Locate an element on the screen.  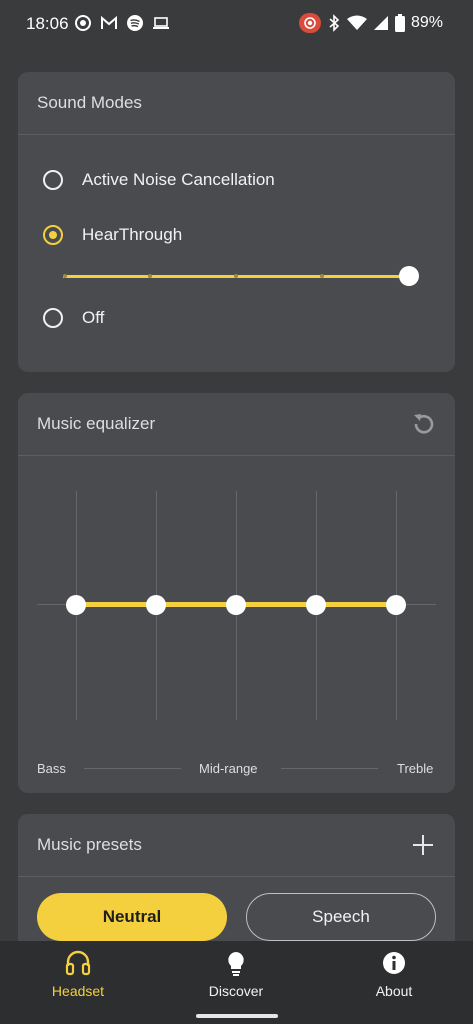
gesture-bar is located at coordinates (236, 1014).